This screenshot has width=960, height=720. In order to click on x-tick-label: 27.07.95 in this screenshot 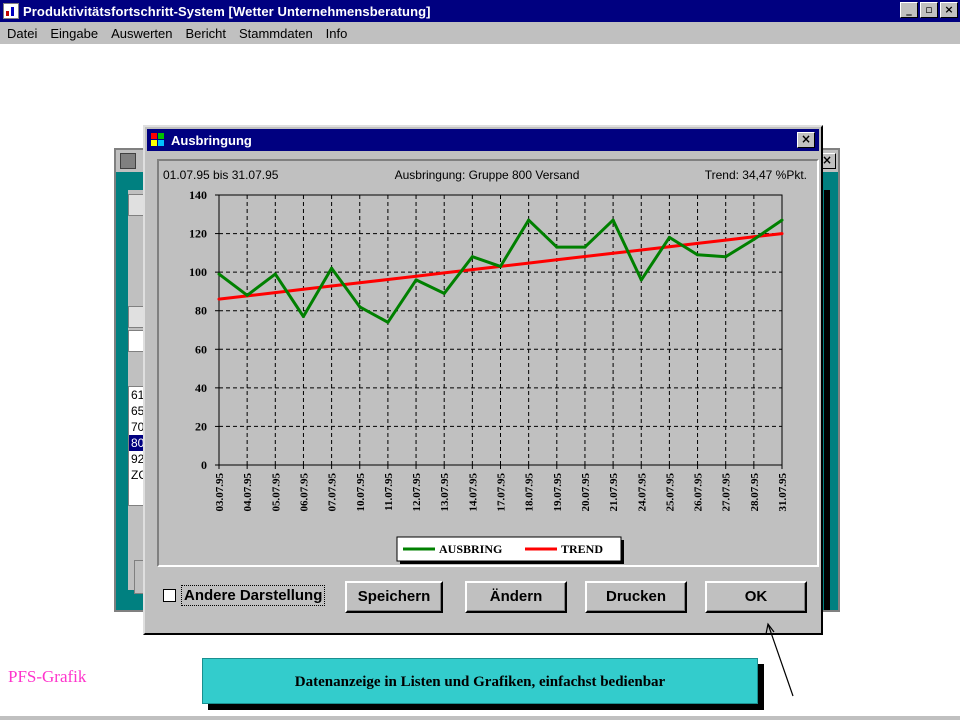, I will do `click(727, 492)`.